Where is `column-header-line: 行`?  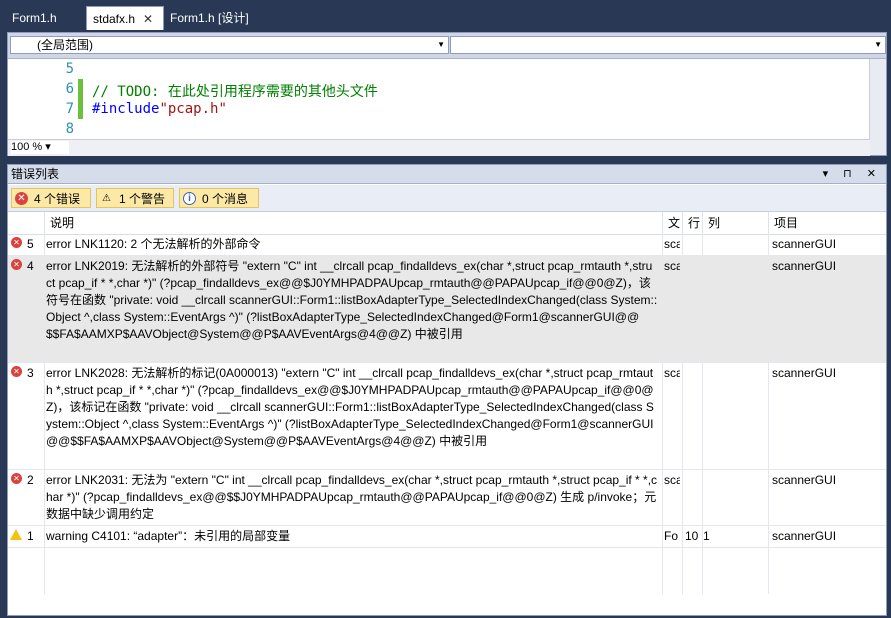 column-header-line: 行 is located at coordinates (692, 223).